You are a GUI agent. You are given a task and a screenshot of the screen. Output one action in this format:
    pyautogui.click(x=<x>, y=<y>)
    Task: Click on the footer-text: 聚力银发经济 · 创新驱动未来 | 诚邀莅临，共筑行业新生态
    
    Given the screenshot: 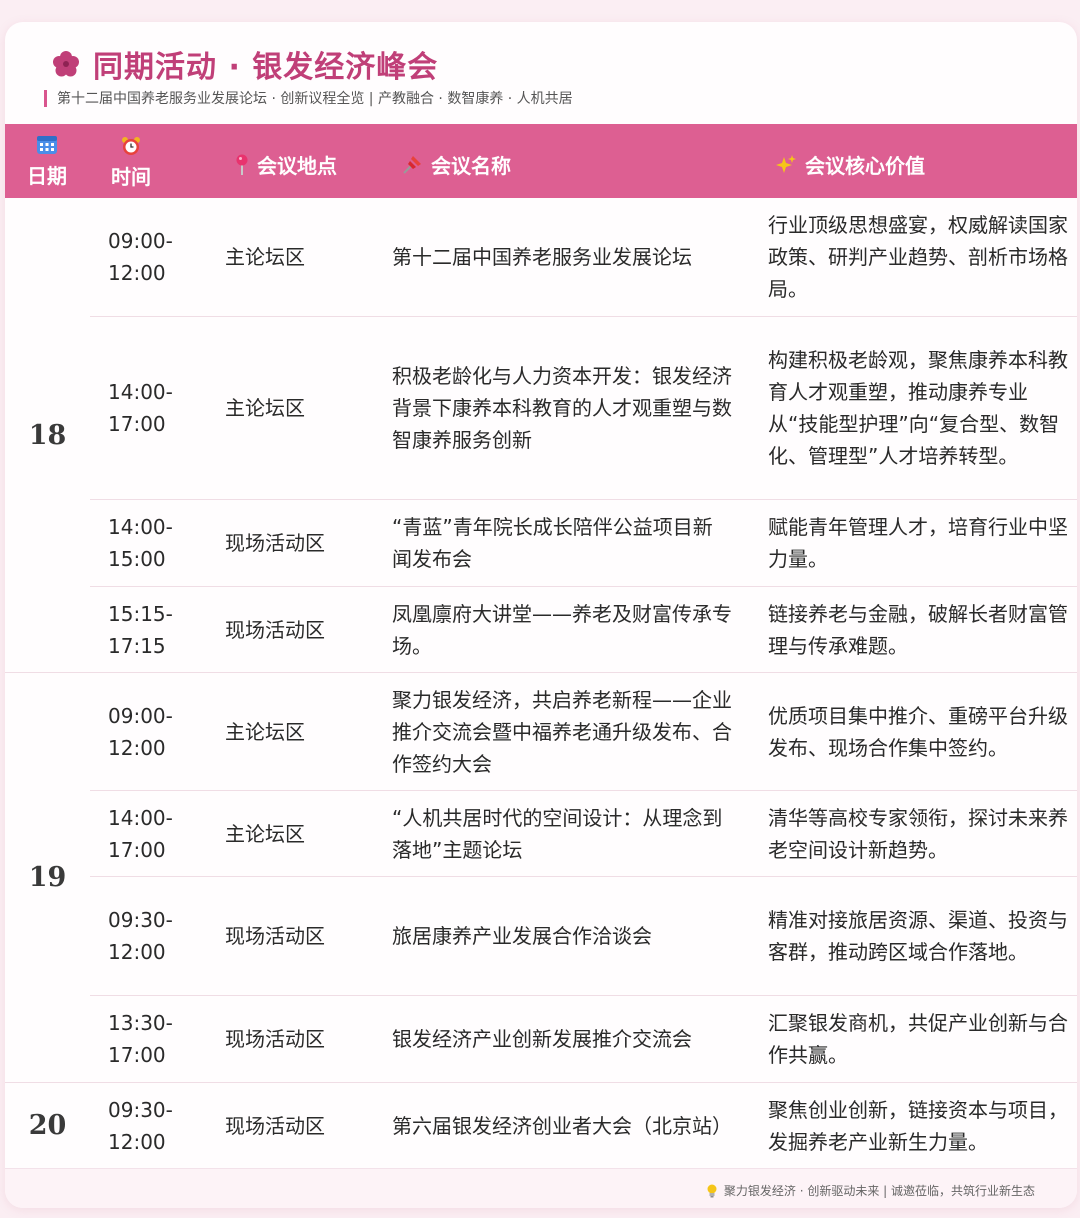 What is the action you would take?
    pyautogui.click(x=870, y=1190)
    